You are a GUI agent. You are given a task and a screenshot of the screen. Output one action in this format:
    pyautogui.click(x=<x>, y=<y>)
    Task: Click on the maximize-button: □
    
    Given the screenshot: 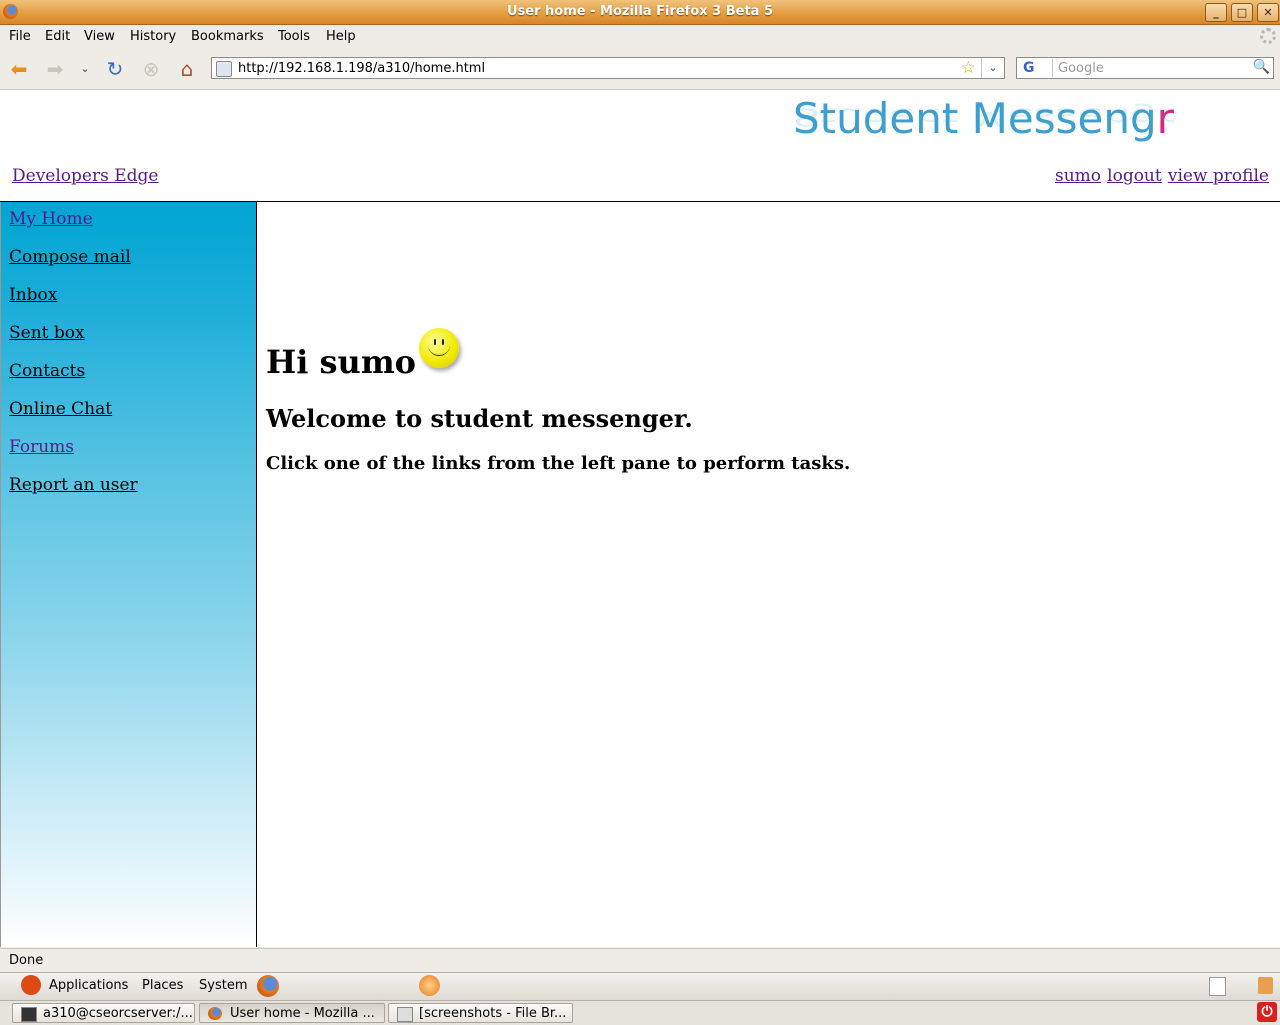 What is the action you would take?
    pyautogui.click(x=1242, y=12)
    